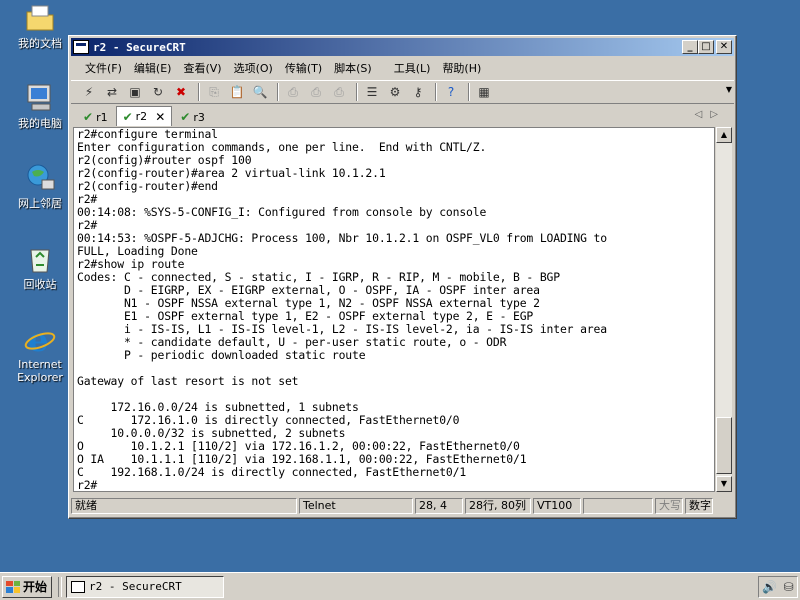 The image size is (800, 600). Describe the element at coordinates (778, 587) in the screenshot. I see `system-tray: 🔊 ⛁` at that location.